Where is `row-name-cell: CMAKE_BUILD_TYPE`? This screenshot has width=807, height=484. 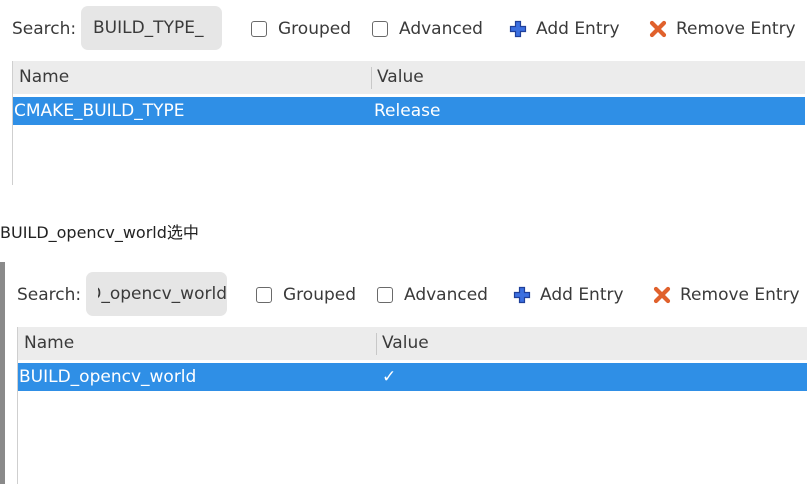 row-name-cell: CMAKE_BUILD_TYPE is located at coordinates (99, 111).